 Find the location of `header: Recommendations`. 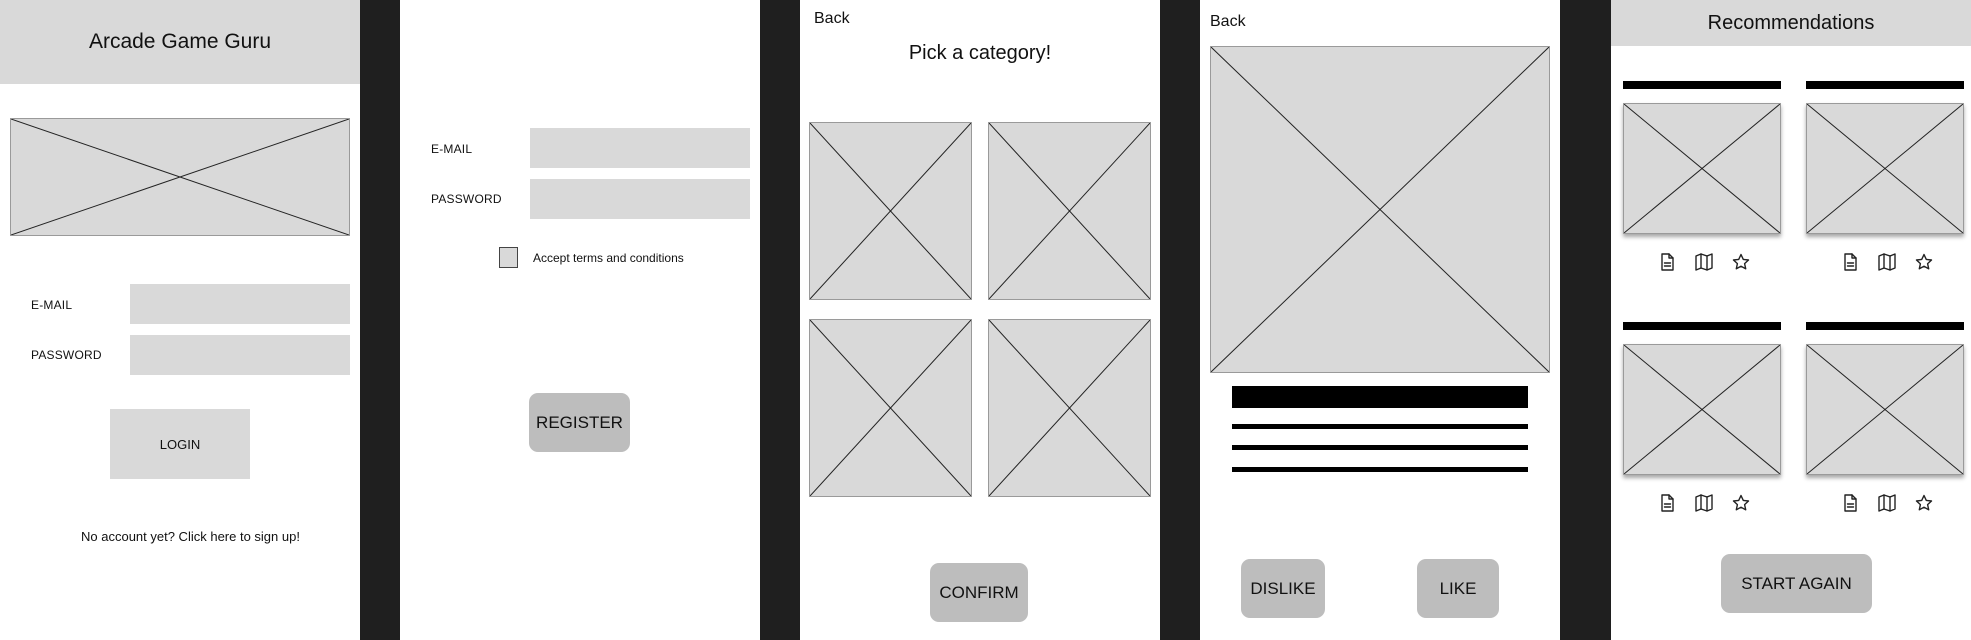

header: Recommendations is located at coordinates (1791, 23).